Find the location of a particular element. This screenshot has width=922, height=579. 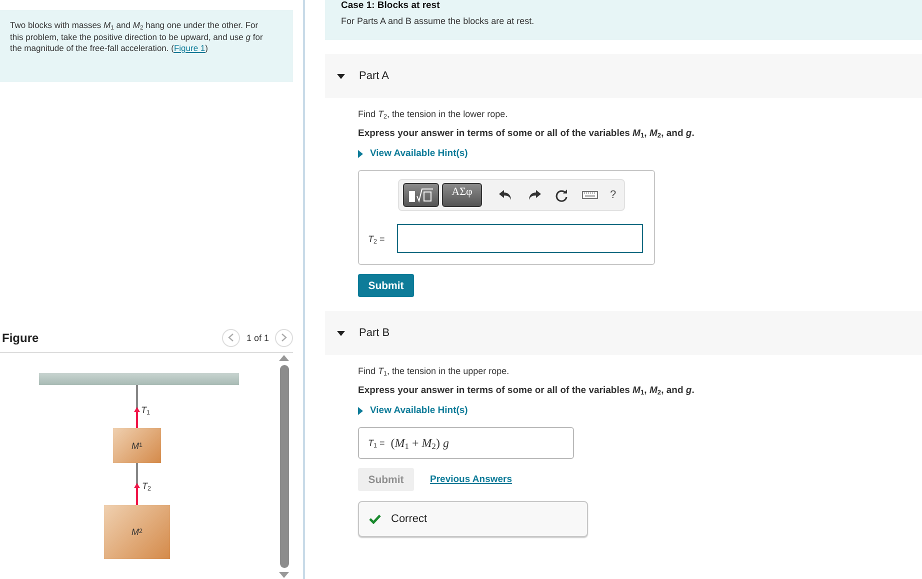

redo-icon is located at coordinates (534, 195).